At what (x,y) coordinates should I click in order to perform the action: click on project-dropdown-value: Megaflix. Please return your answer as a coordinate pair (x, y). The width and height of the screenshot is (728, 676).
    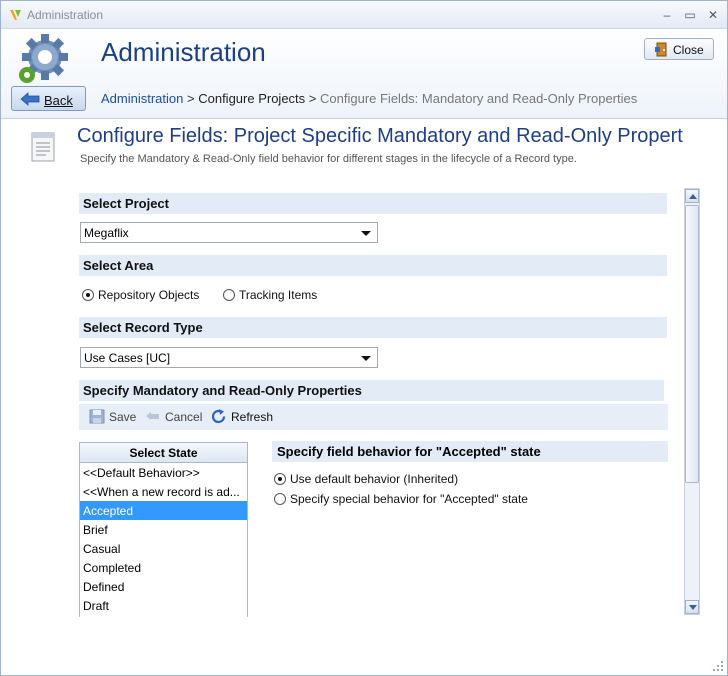
    Looking at the image, I should click on (106, 233).